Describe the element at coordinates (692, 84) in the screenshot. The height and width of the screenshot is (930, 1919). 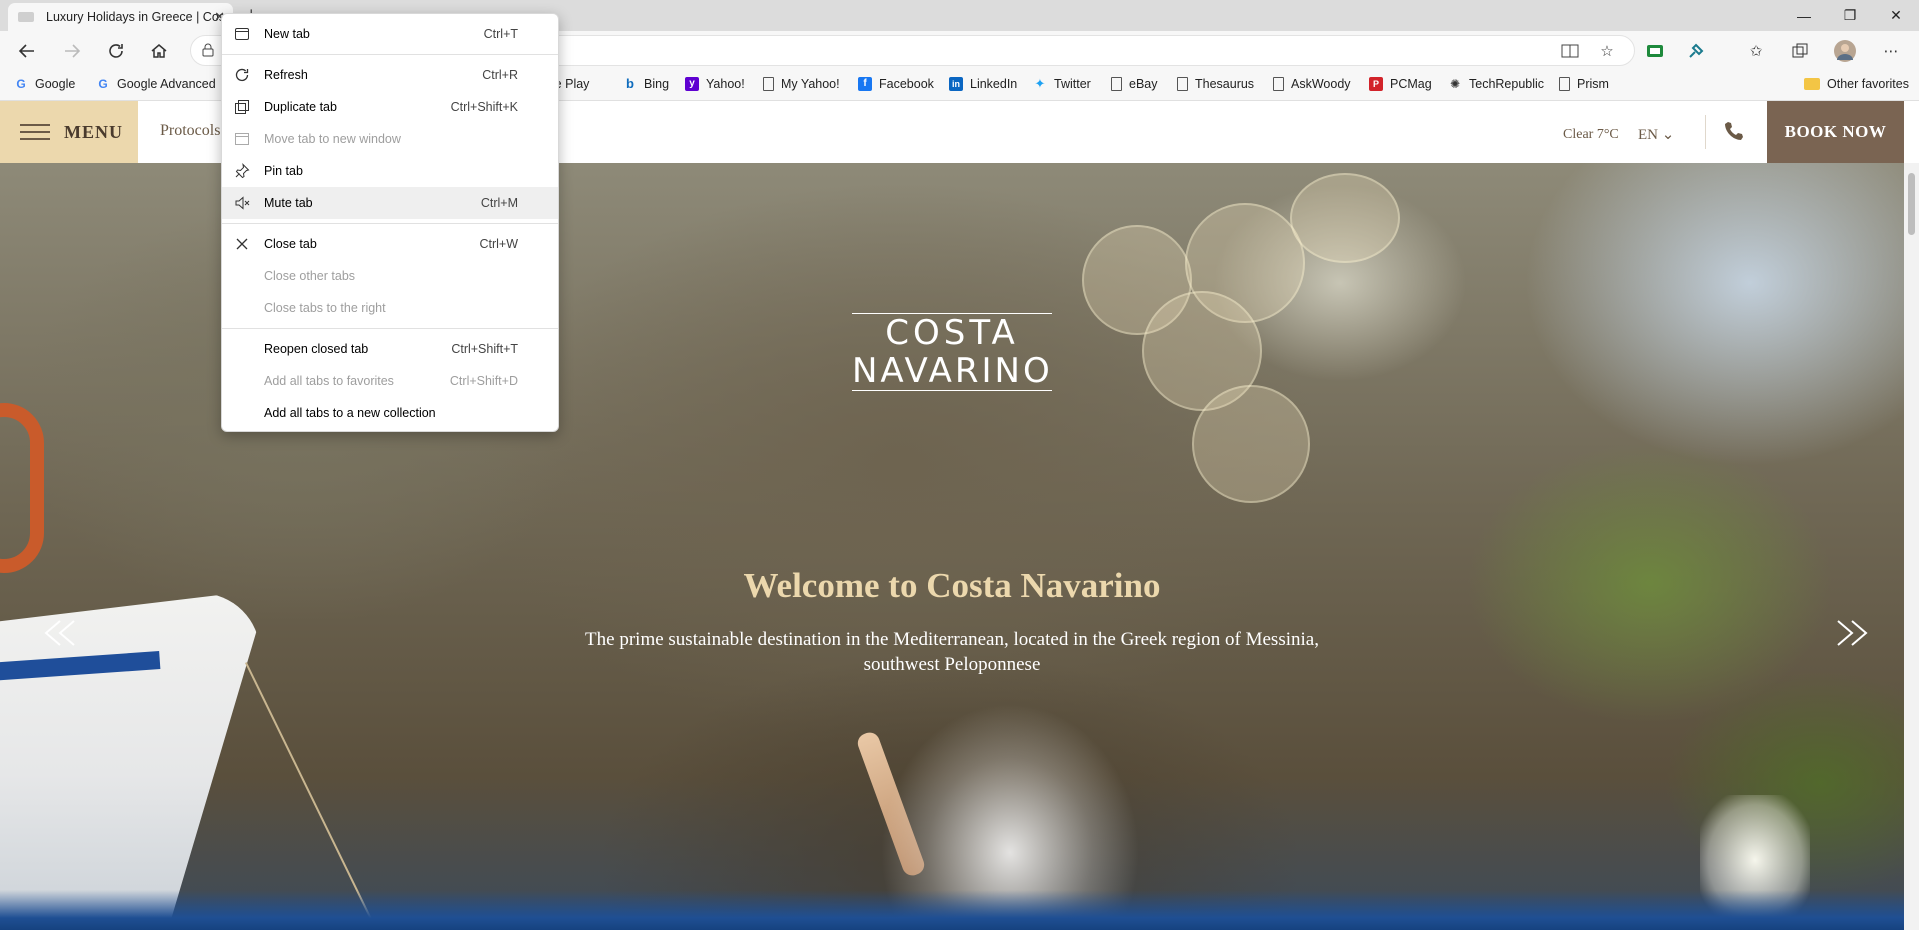
I see `yahoo-icon: y` at that location.